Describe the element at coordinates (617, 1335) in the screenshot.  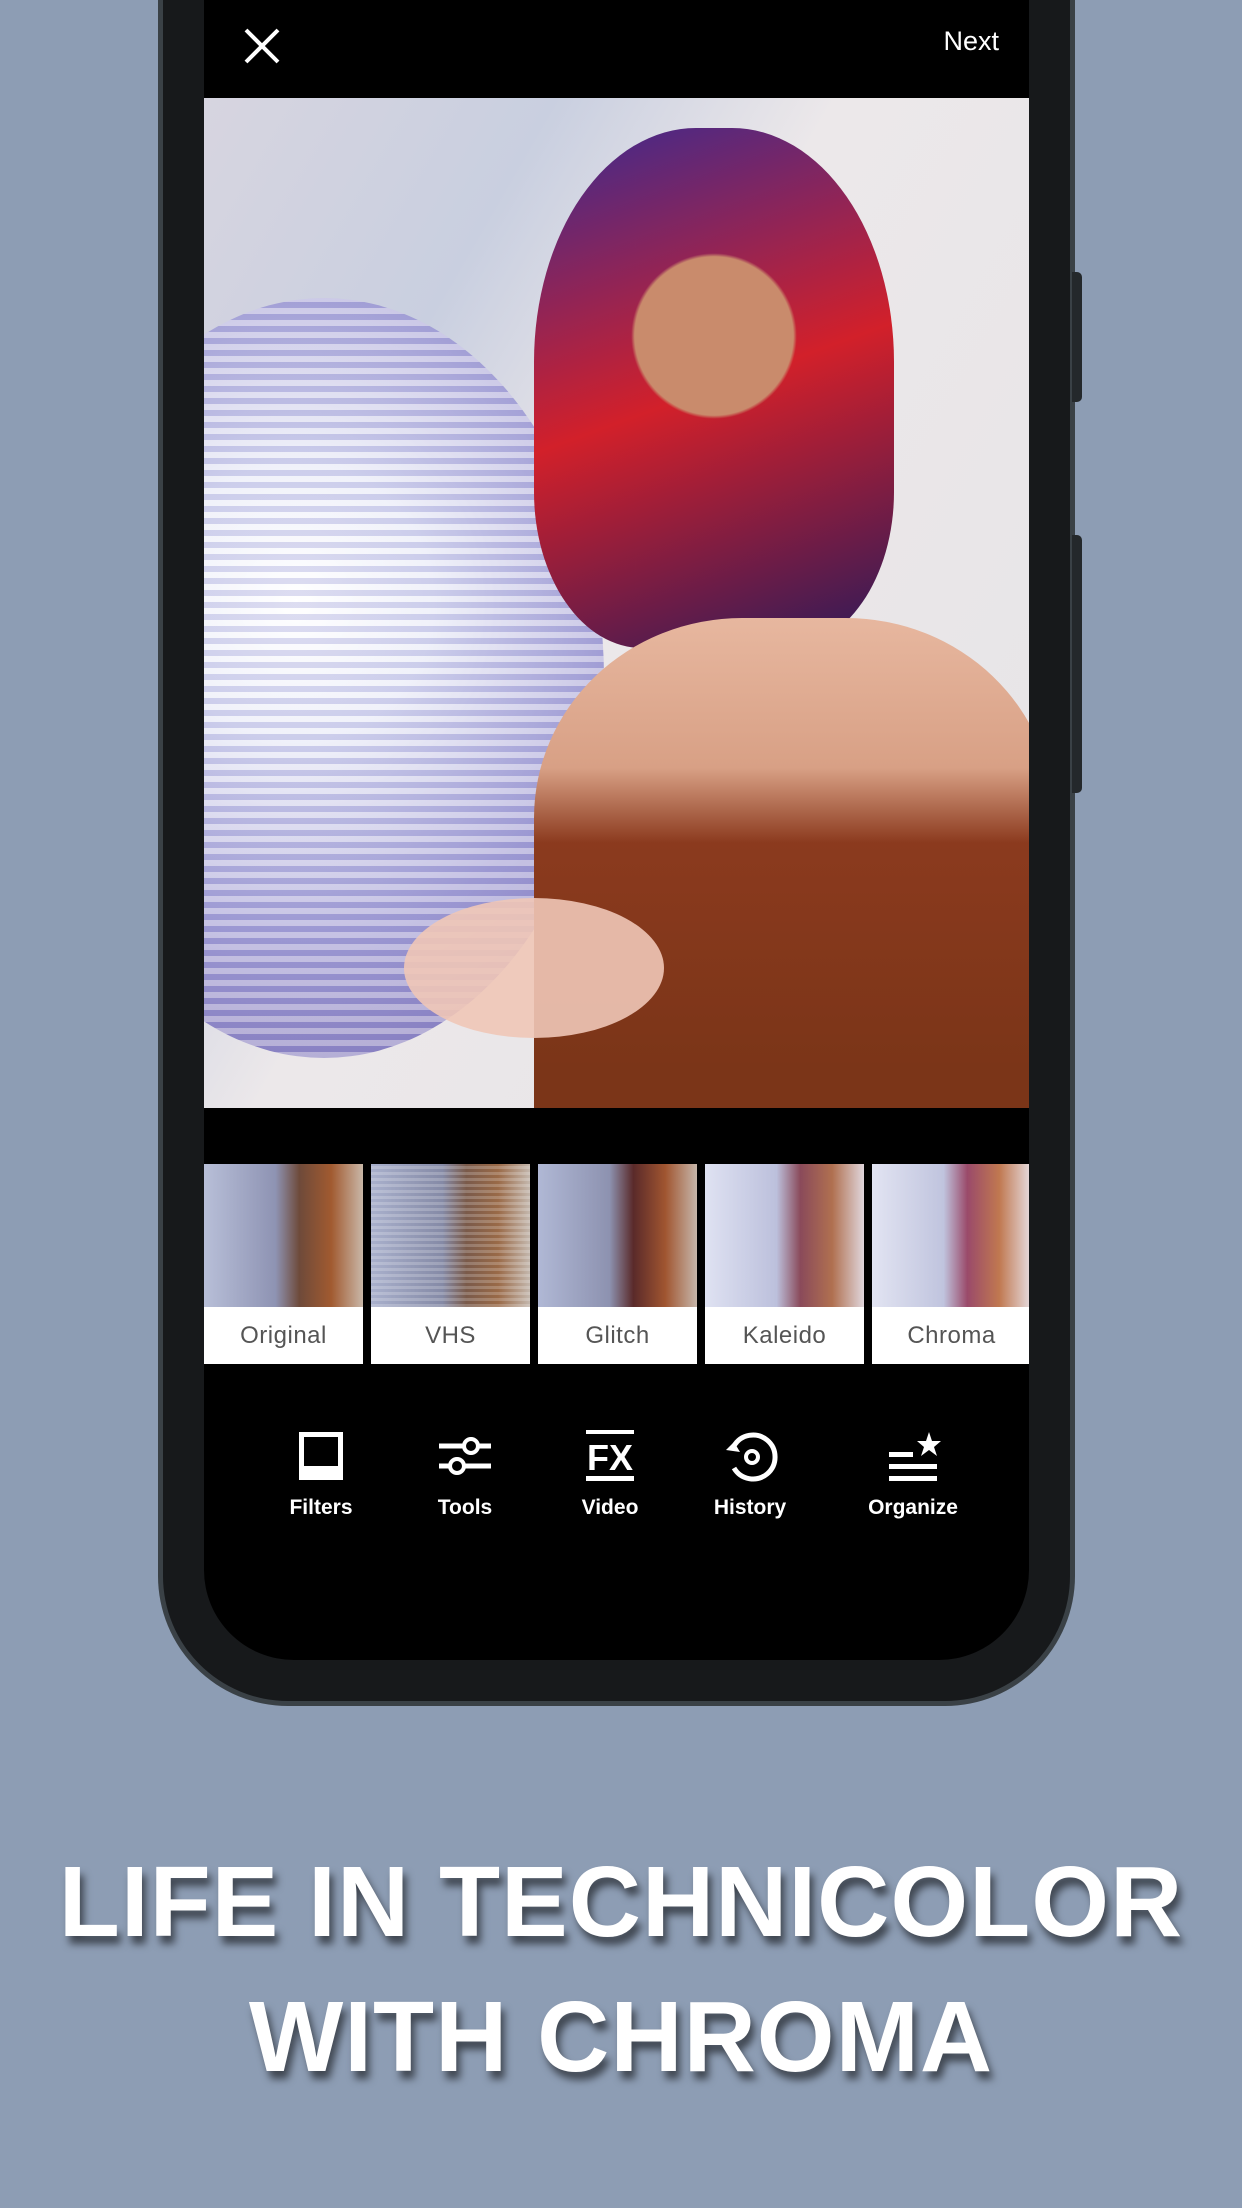
I see `filter-label: Glitch` at that location.